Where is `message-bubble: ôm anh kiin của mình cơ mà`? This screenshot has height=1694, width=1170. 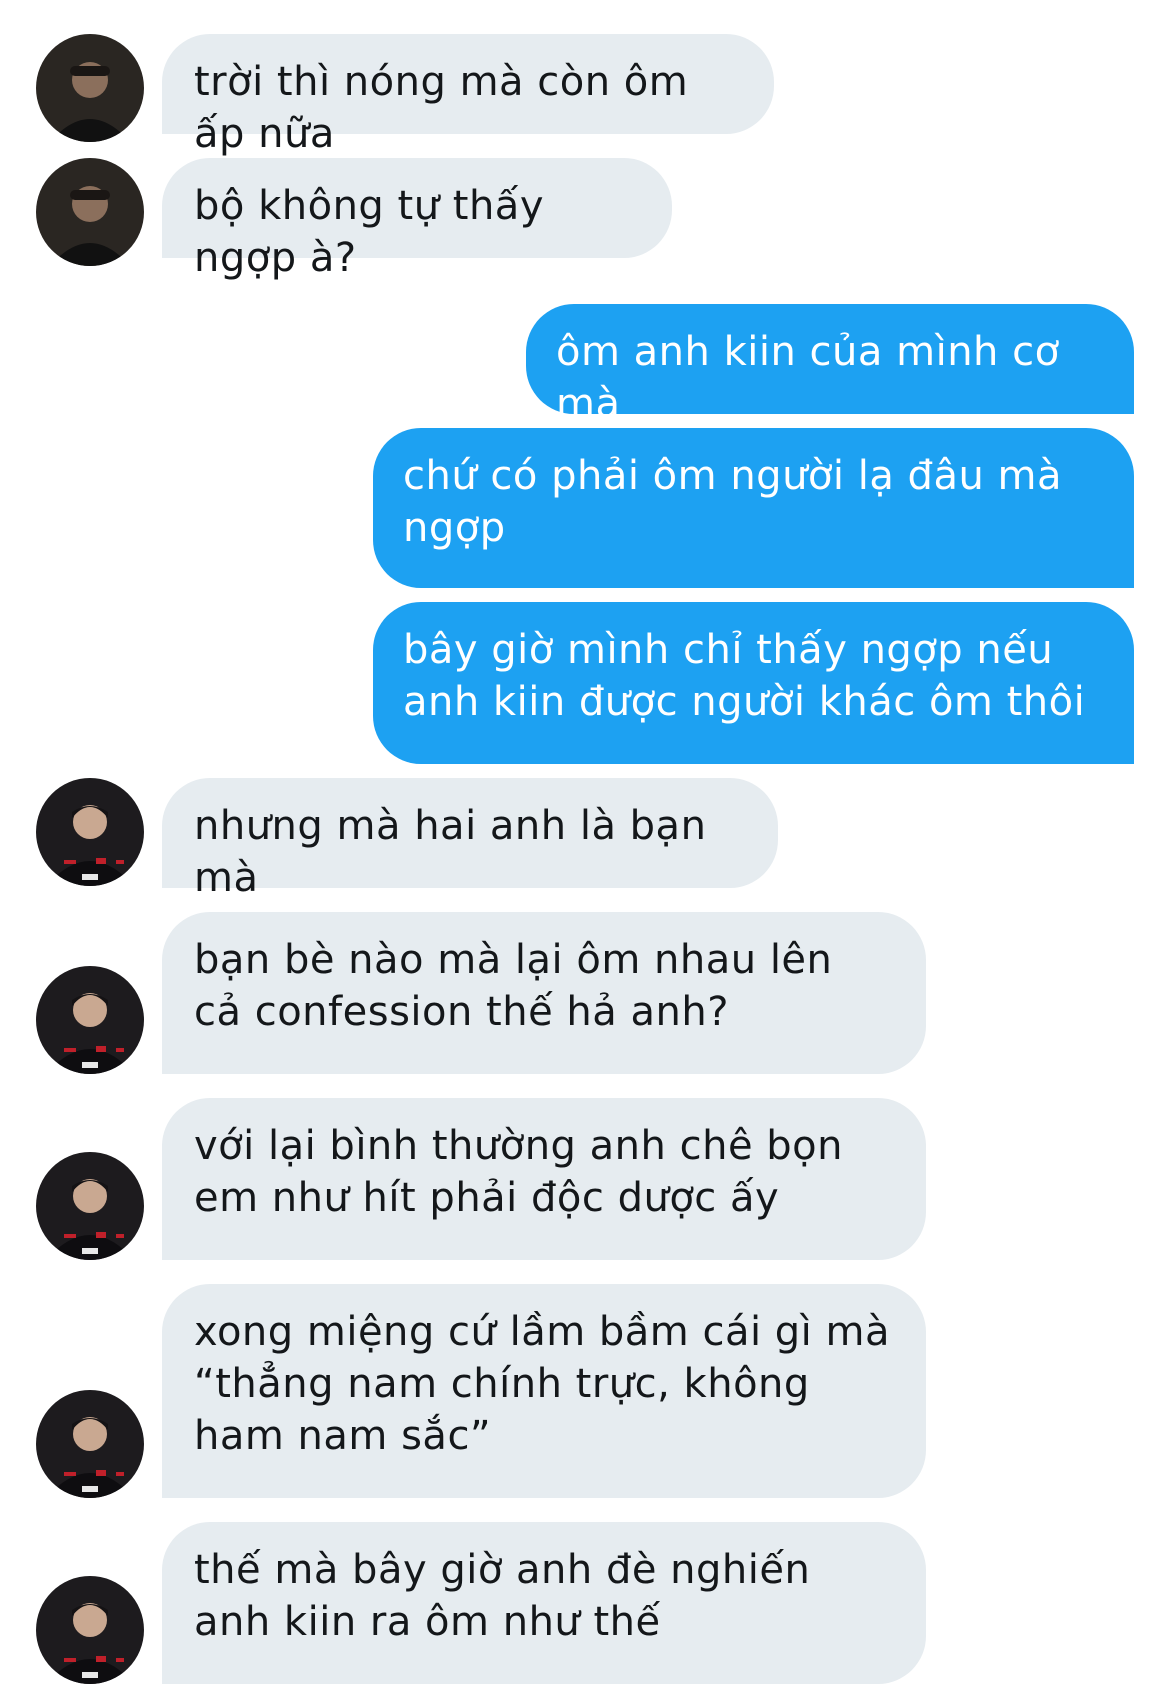 message-bubble: ôm anh kiin của mình cơ mà is located at coordinates (830, 365).